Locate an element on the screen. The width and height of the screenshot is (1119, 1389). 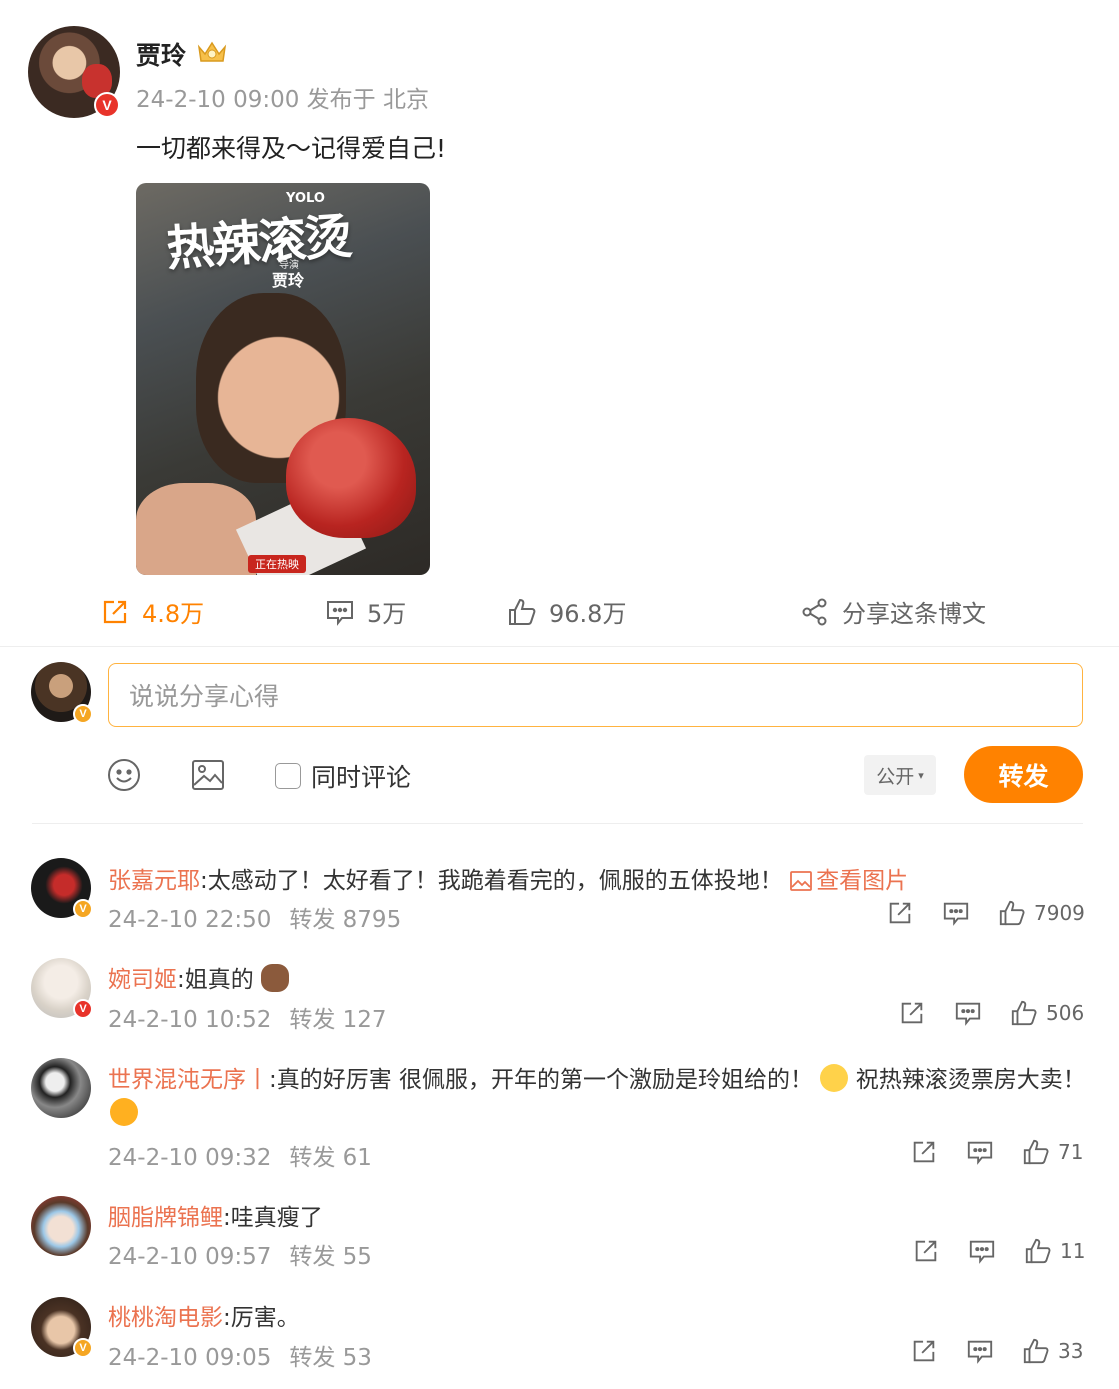
author-name: 贾玲 is located at coordinates (161, 54).